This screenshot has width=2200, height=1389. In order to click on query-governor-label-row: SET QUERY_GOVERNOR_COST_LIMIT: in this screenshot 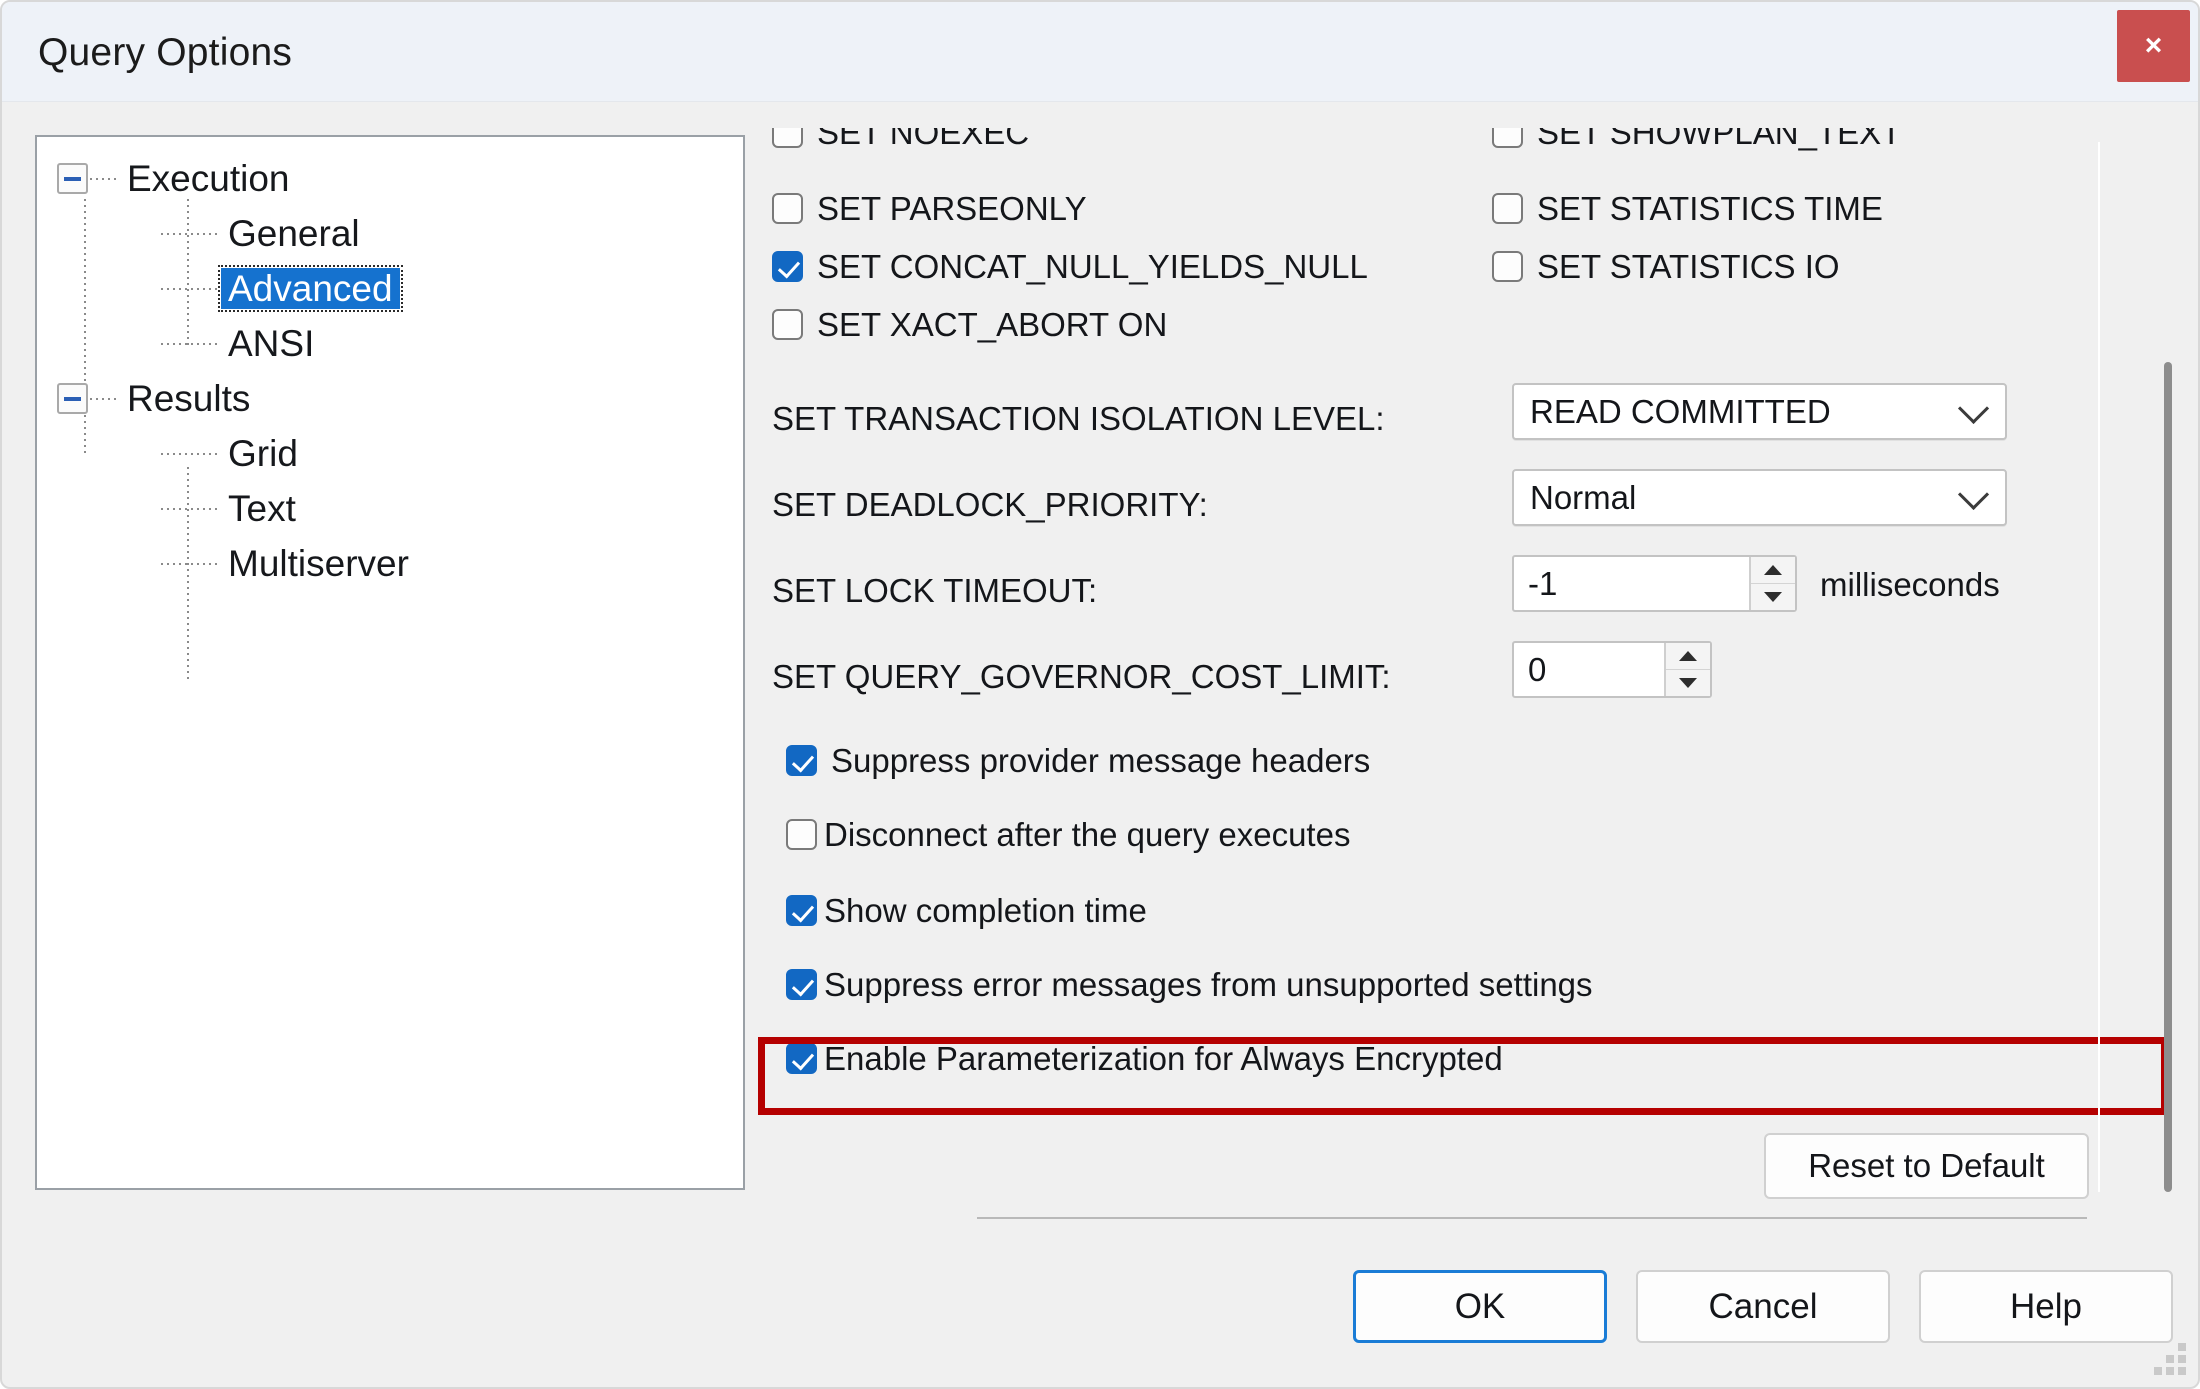, I will do `click(1081, 676)`.